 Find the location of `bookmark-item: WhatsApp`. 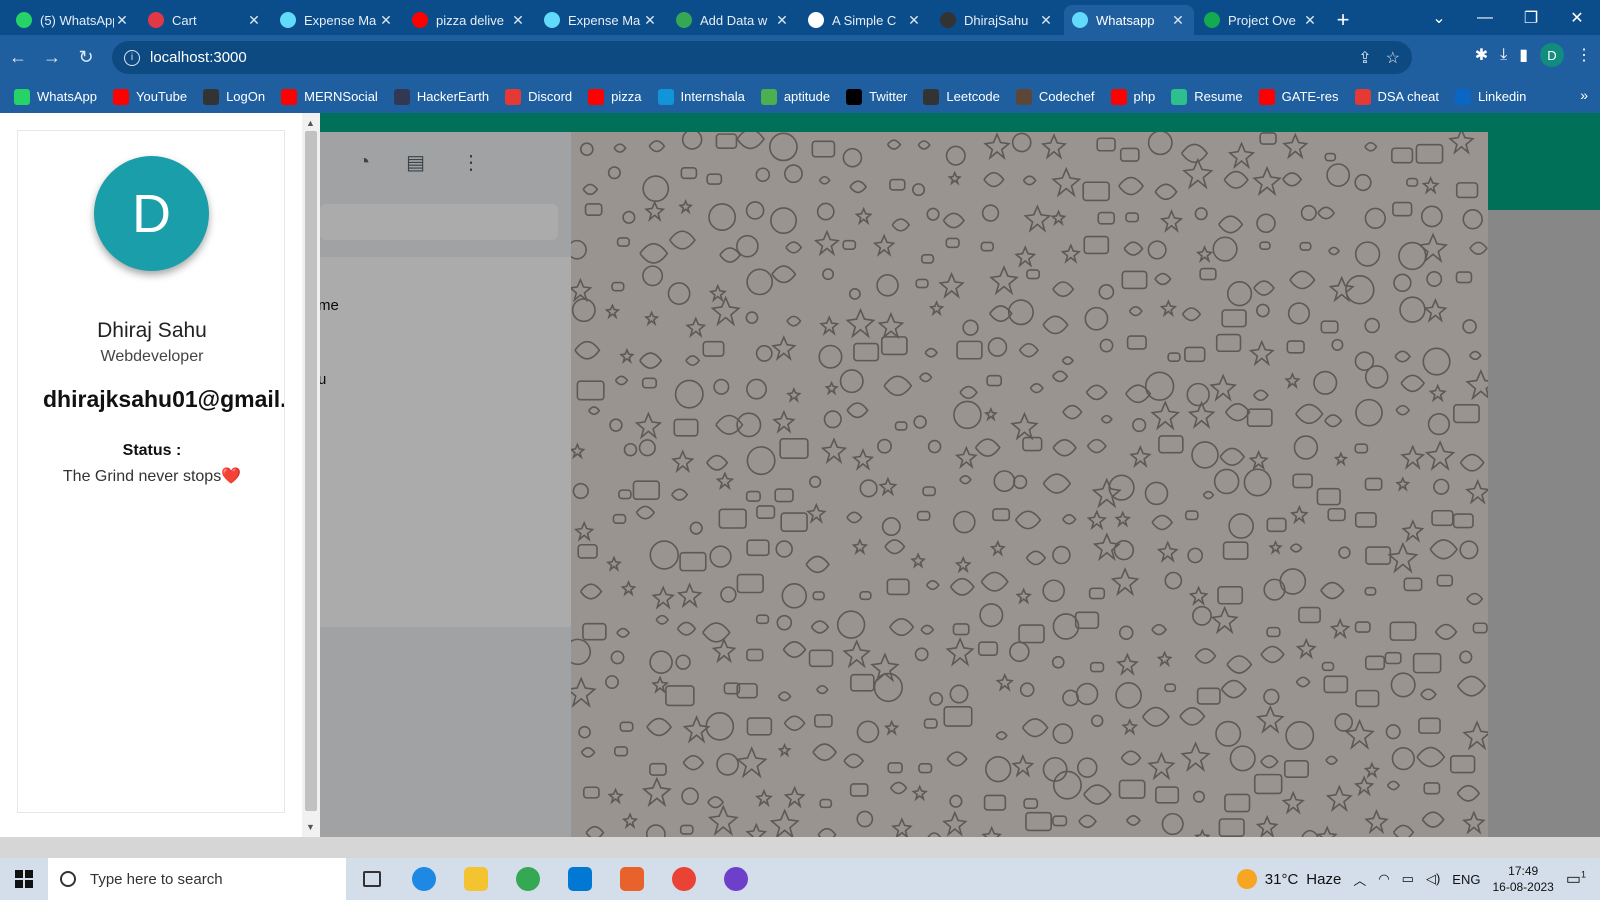

bookmark-item: WhatsApp is located at coordinates (55, 96).